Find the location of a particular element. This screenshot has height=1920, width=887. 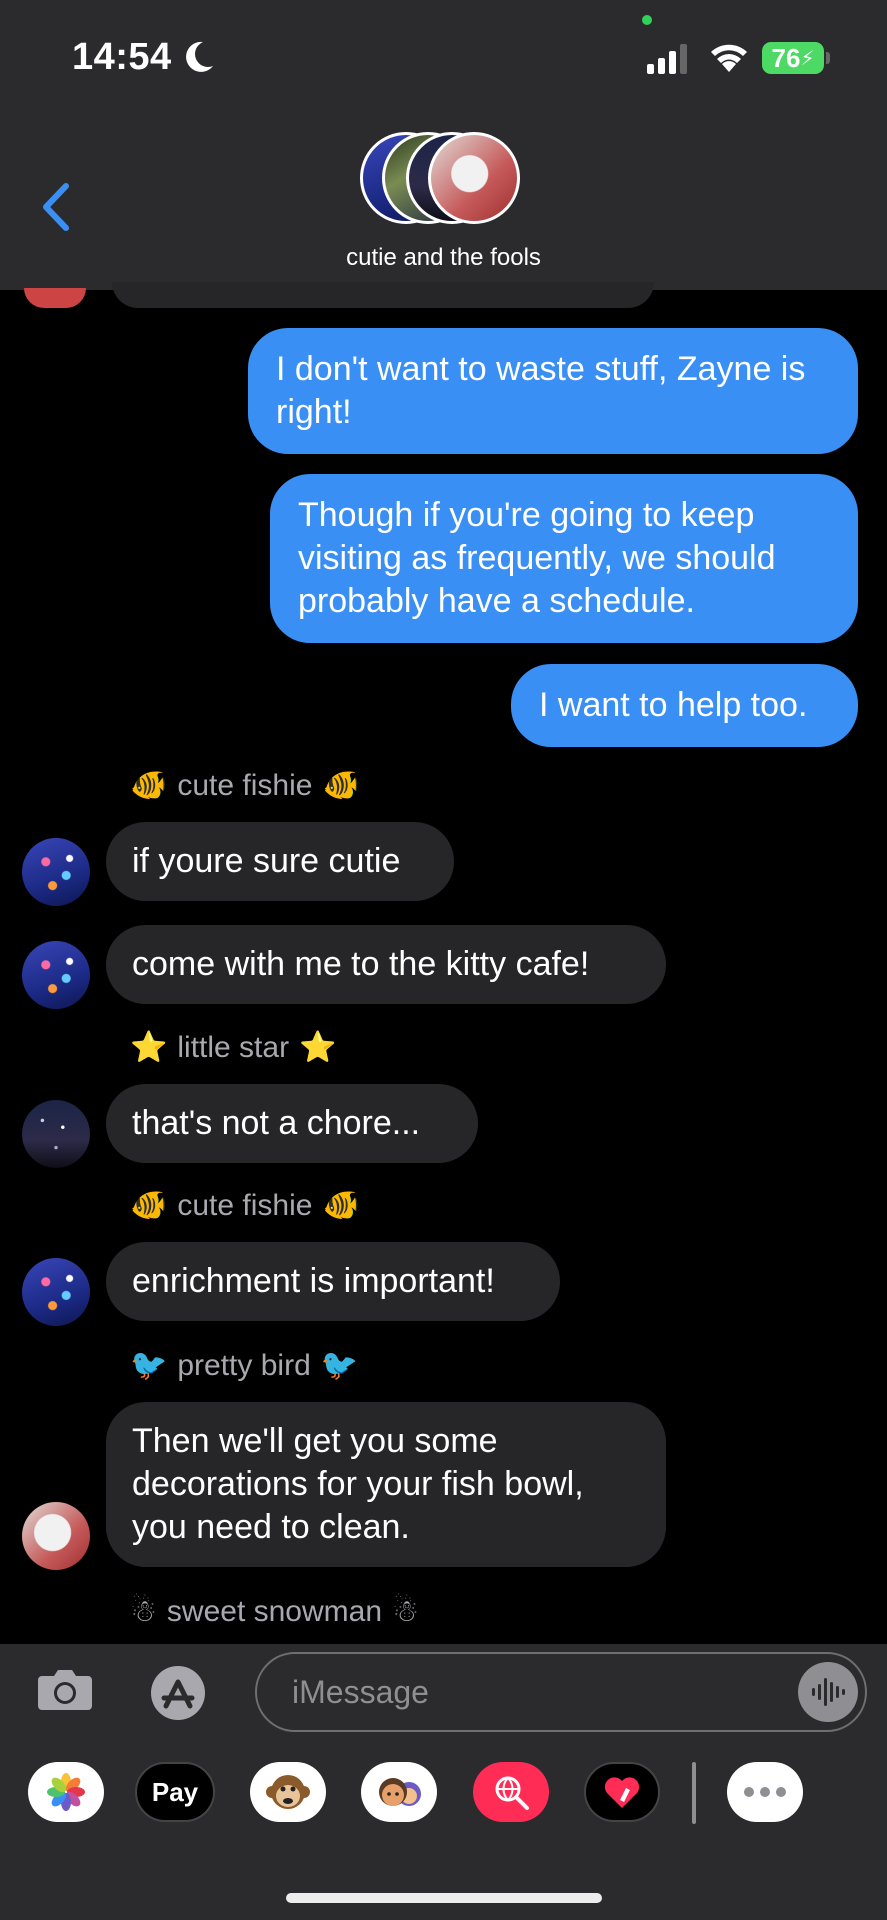

sender-label: 🐦 pretty bird 🐦 is located at coordinates (244, 1365).